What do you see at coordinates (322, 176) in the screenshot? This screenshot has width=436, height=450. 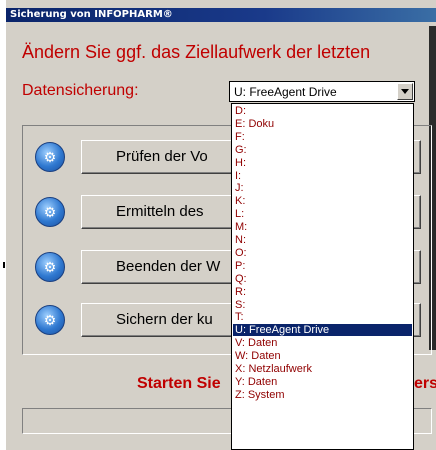 I see `drive-option: I:` at bounding box center [322, 176].